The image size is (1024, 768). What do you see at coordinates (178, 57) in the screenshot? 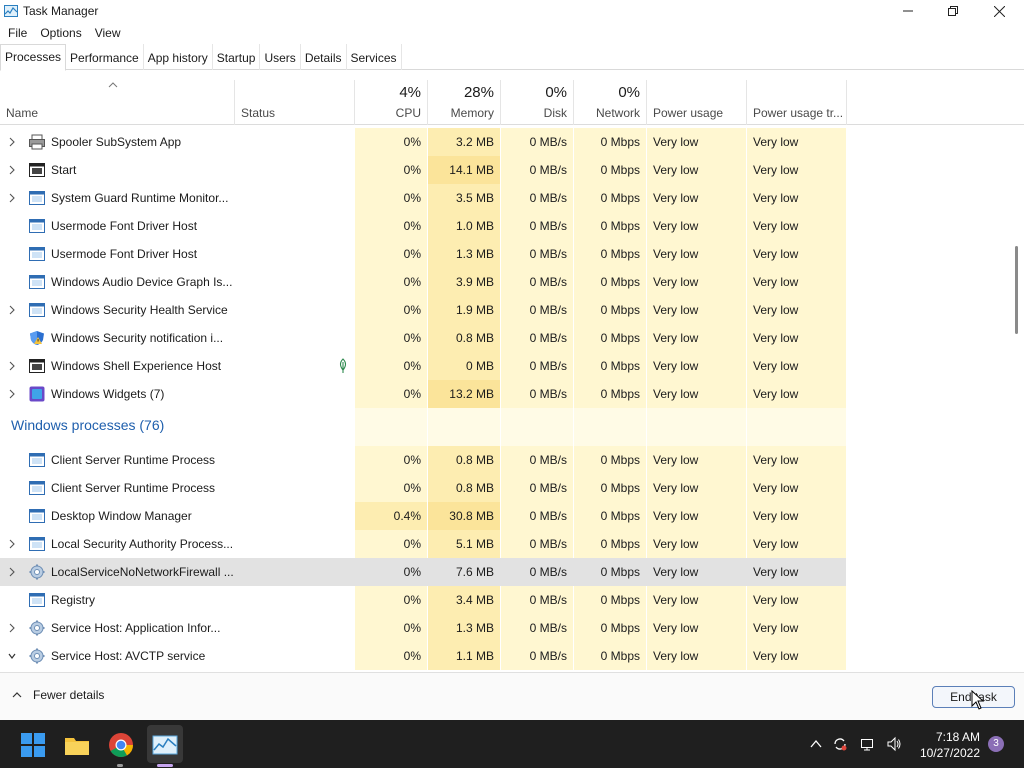
I see `tab-app-history: App history` at bounding box center [178, 57].